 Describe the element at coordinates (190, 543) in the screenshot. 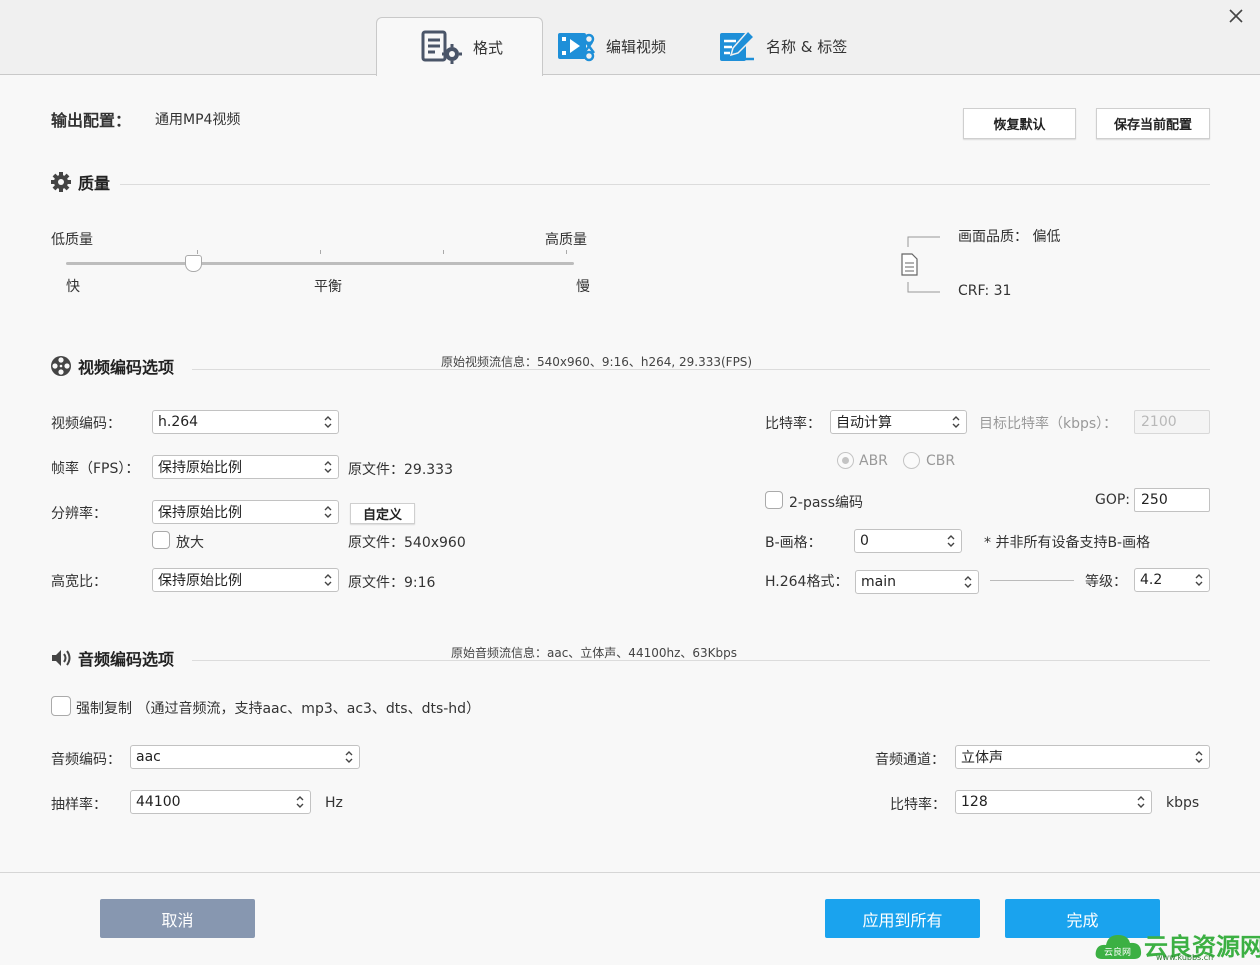

I see `upscale-label: 放大` at that location.